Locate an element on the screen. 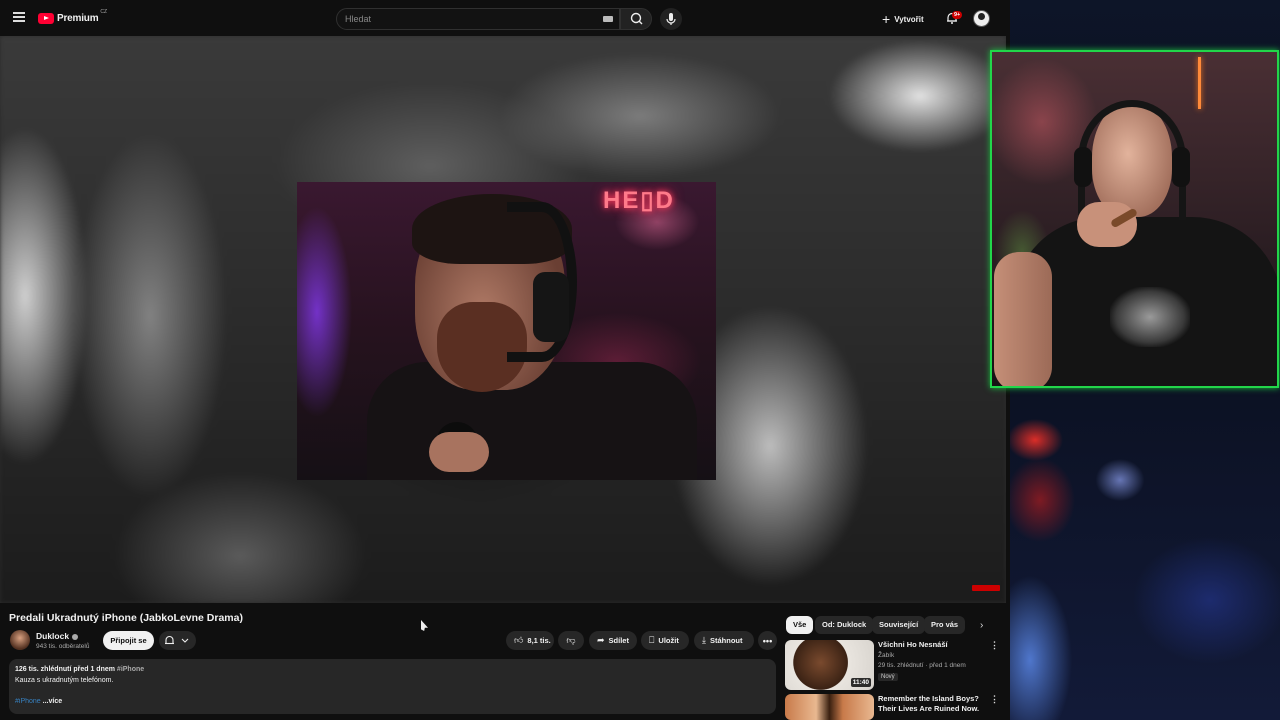 Image resolution: width=1280 pixels, height=720 pixels. youtube-watermark is located at coordinates (986, 588).